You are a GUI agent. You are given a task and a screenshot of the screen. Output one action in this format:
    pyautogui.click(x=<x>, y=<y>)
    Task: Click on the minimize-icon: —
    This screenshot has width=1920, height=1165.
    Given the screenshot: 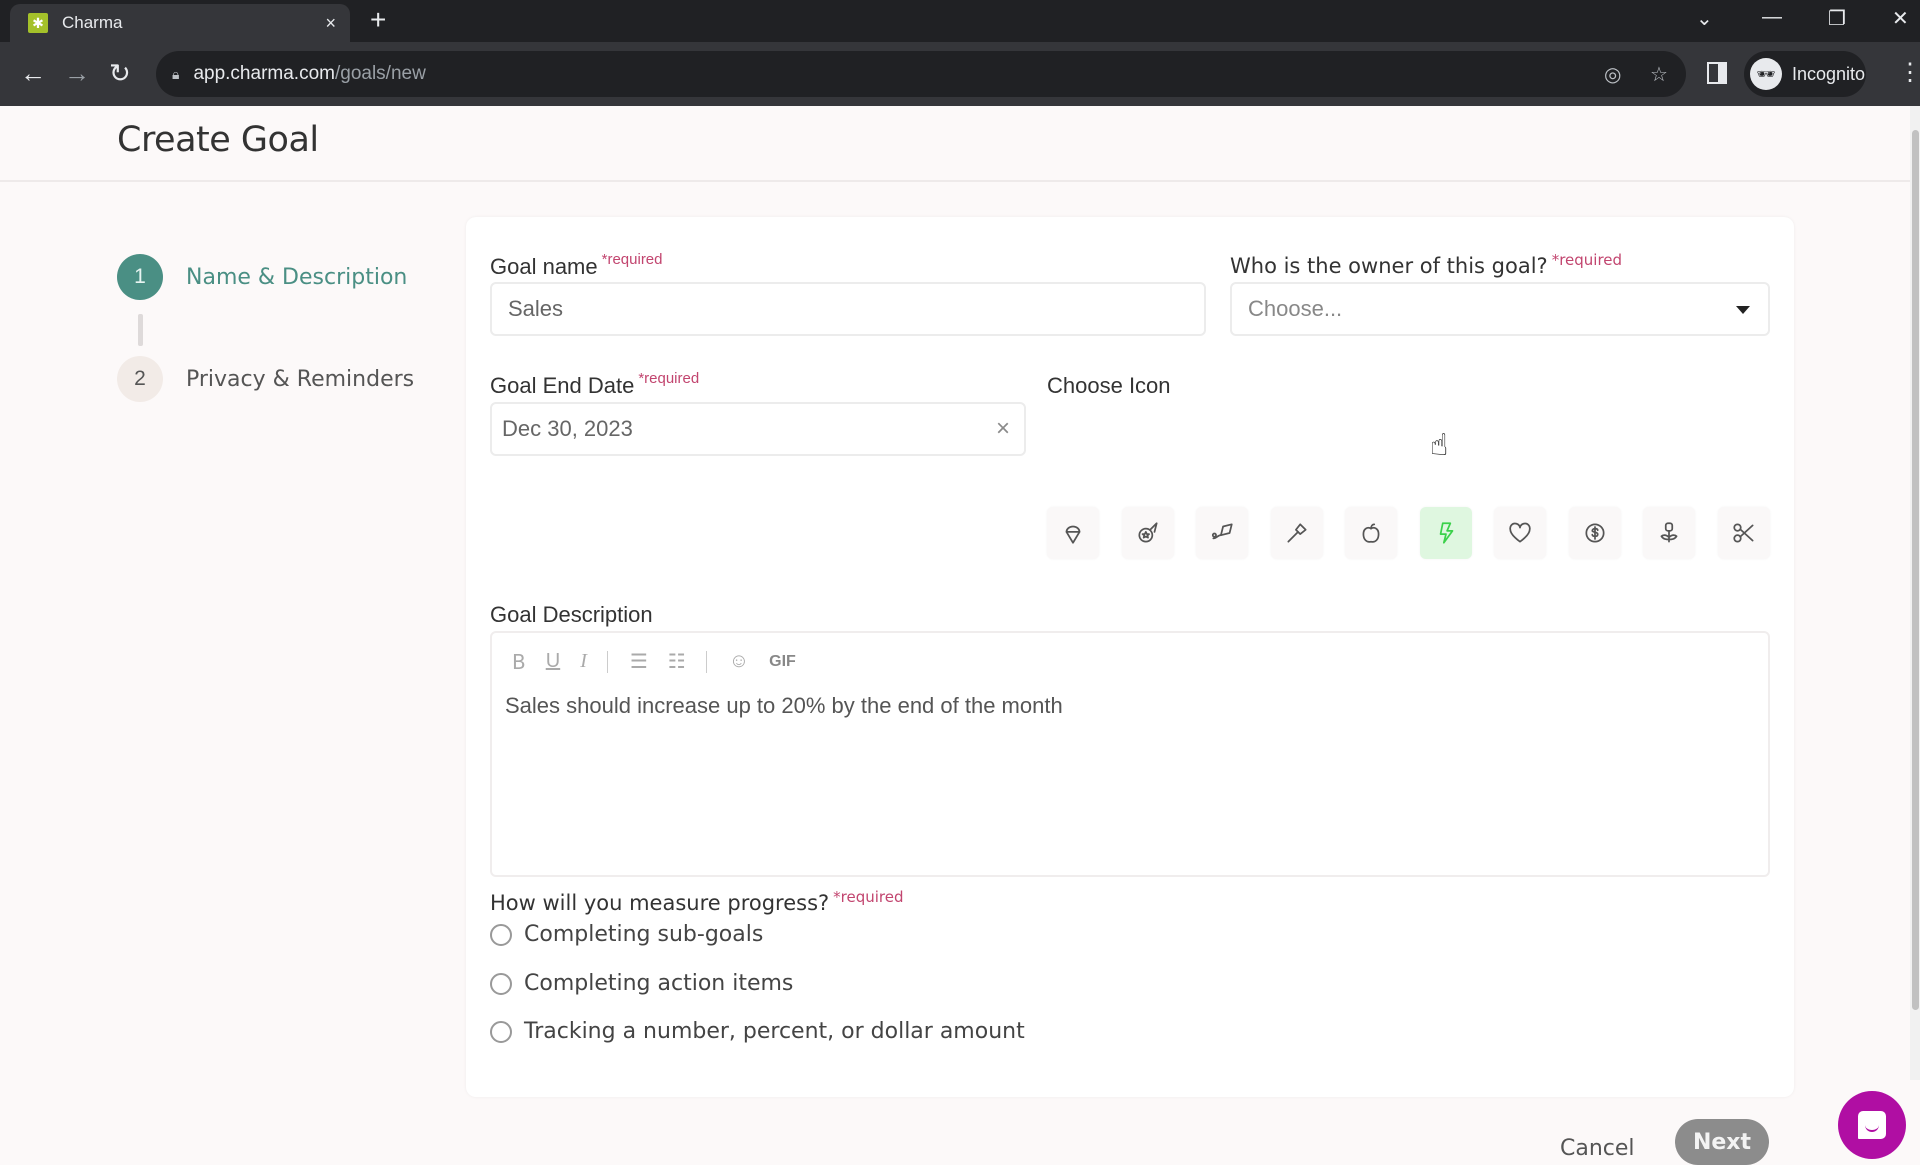 What is the action you would take?
    pyautogui.click(x=1772, y=17)
    